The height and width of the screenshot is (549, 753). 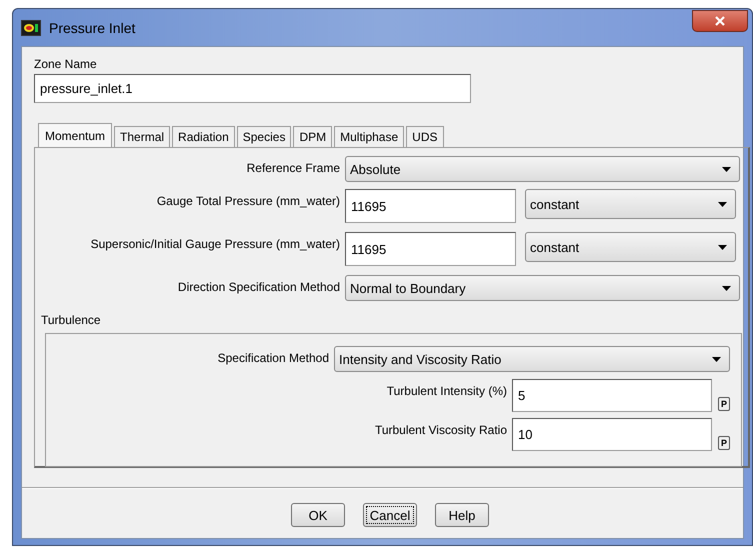 What do you see at coordinates (542, 169) in the screenshot?
I see `dropdown: Absolute` at bounding box center [542, 169].